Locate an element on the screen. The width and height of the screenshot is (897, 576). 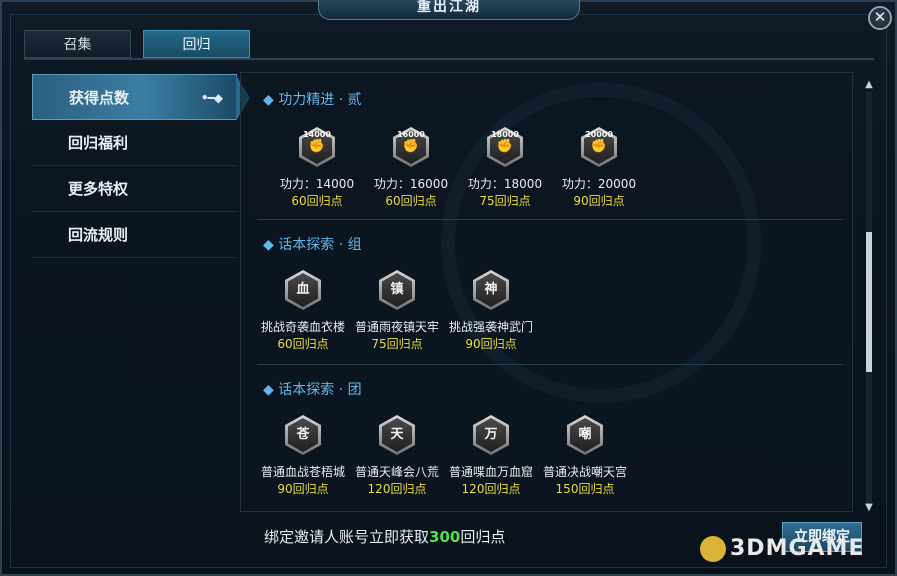
reward-item: ✊ 18000 功力：18000 75回归点 is located at coordinates (505, 168).